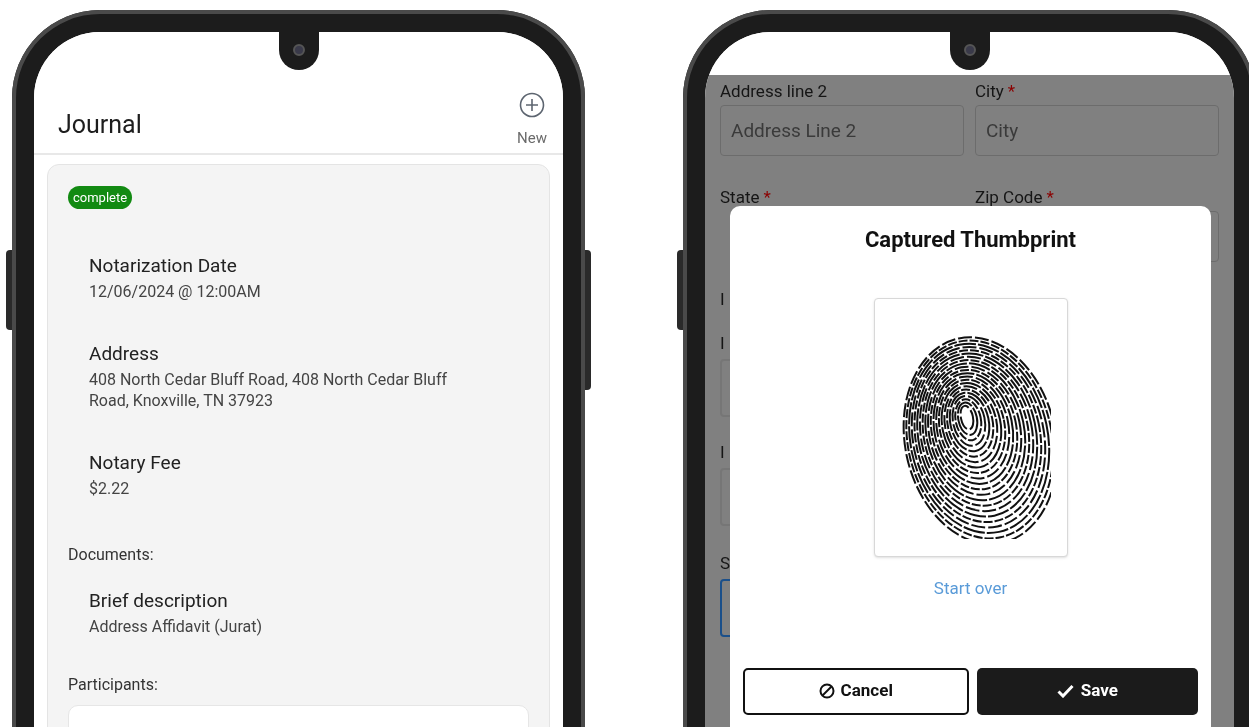 The height and width of the screenshot is (727, 1249). I want to click on field-label: Brief description, so click(159, 601).